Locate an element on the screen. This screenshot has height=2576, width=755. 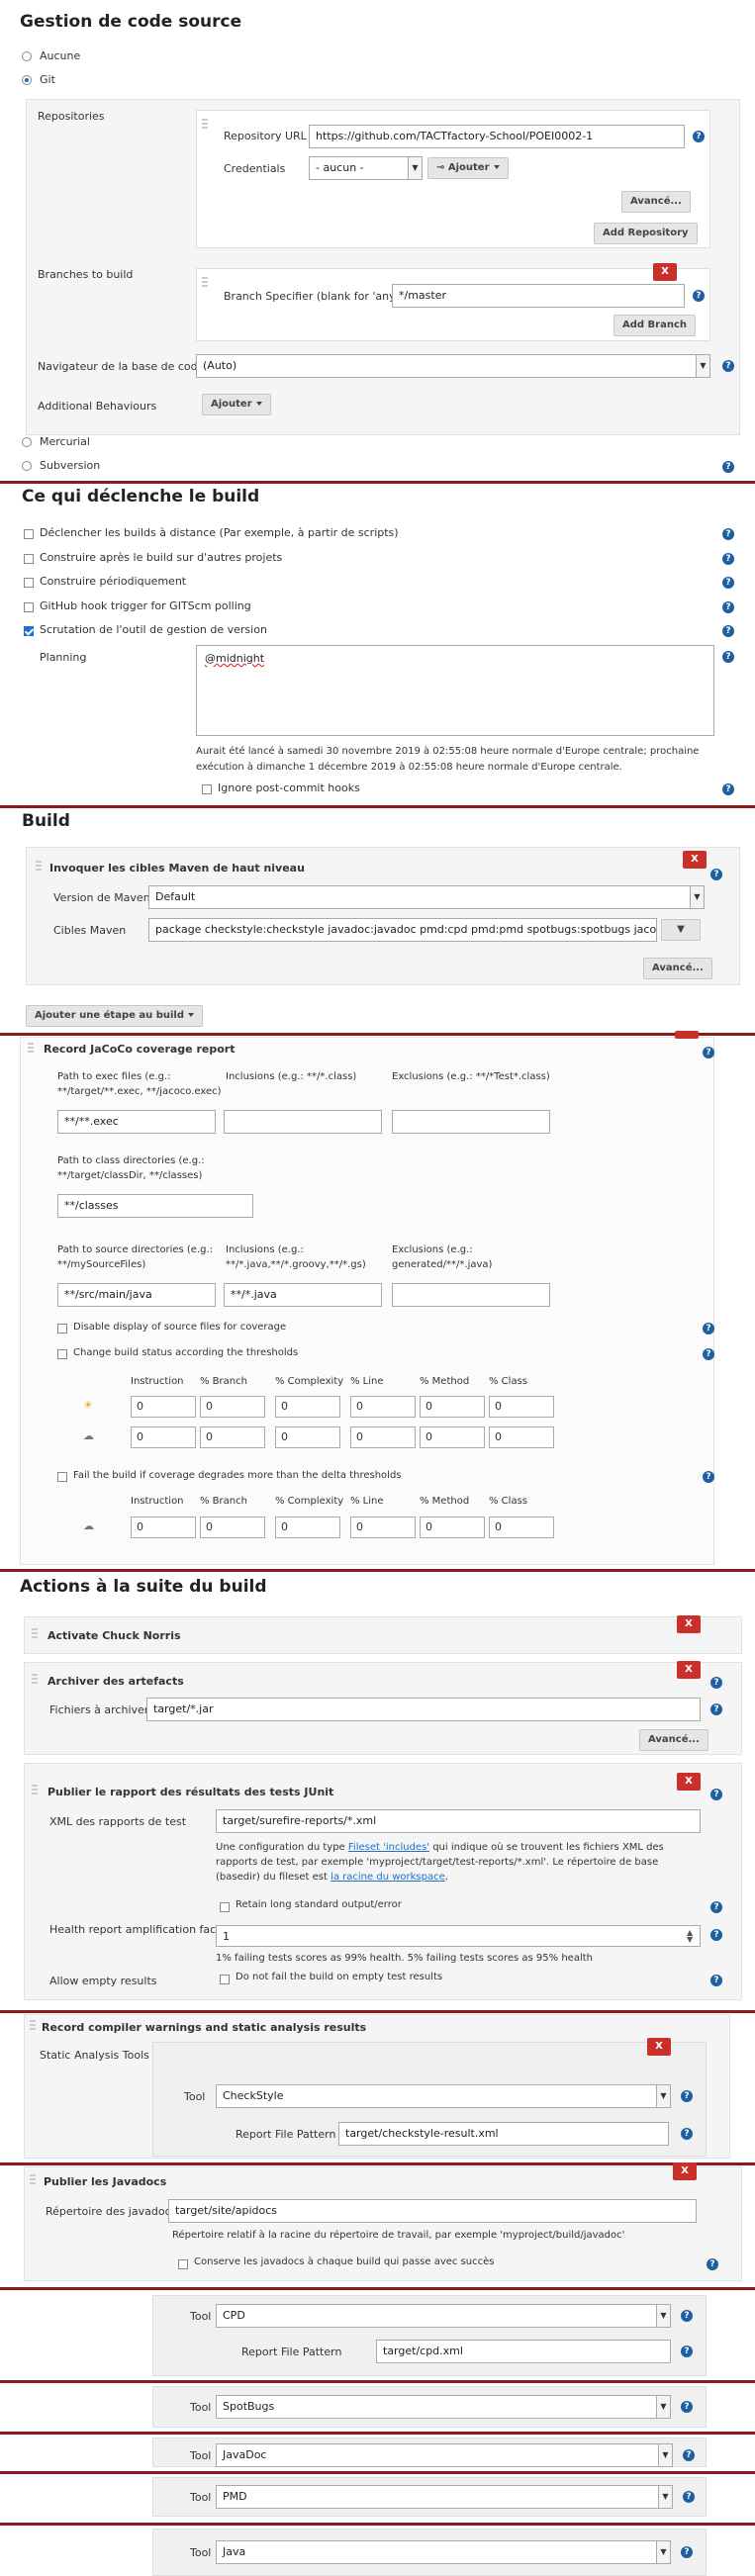
delete-tool-button: X is located at coordinates (659, 2047).